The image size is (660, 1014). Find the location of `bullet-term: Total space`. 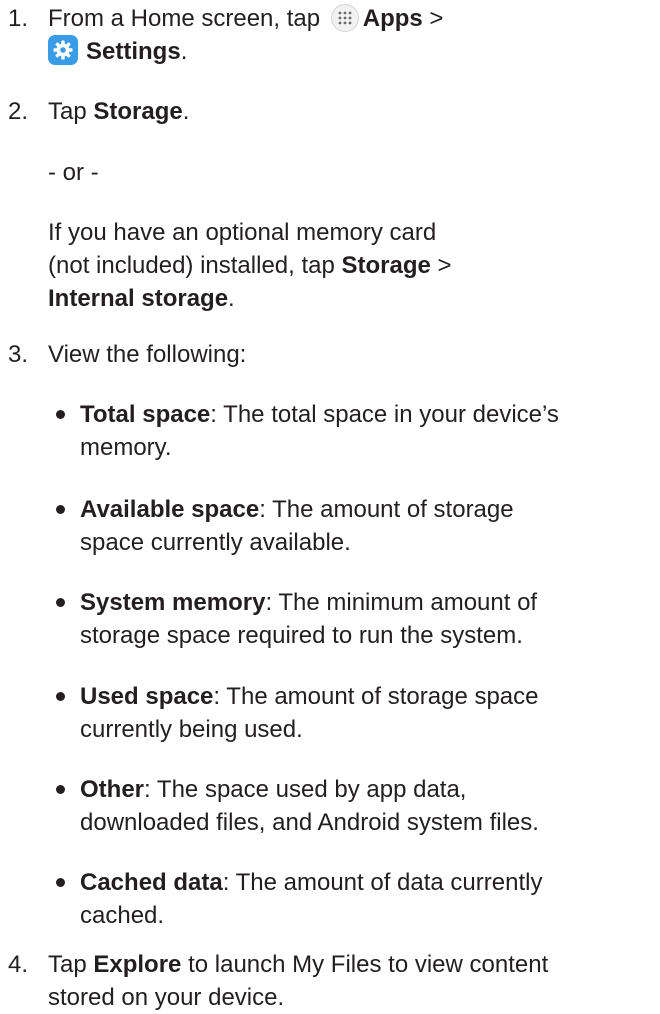

bullet-term: Total space is located at coordinates (145, 414).